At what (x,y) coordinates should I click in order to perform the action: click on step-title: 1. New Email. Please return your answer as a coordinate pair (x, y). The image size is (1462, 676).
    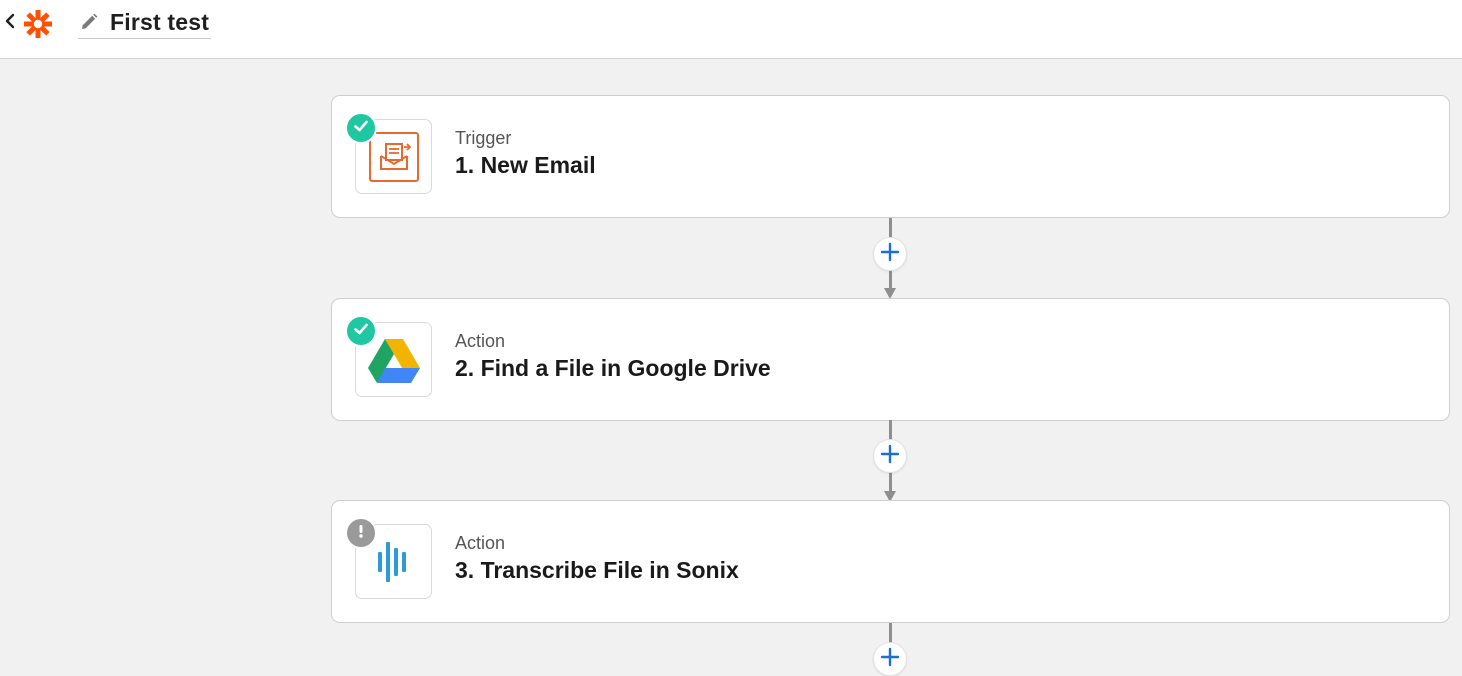
    Looking at the image, I should click on (525, 165).